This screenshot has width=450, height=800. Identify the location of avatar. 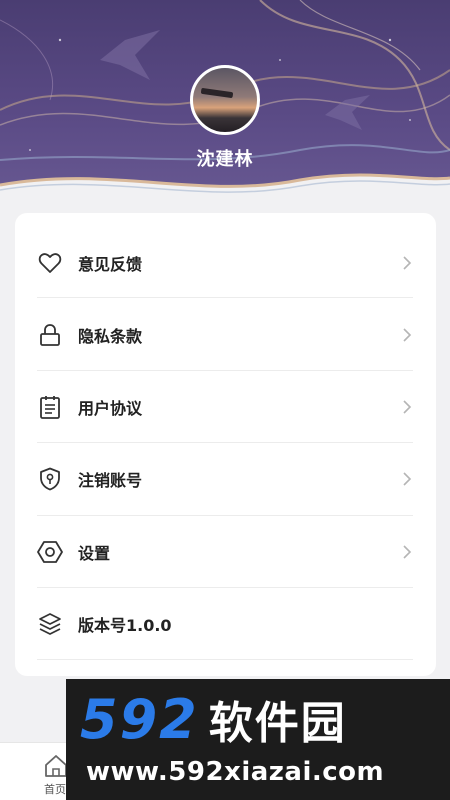
(225, 100).